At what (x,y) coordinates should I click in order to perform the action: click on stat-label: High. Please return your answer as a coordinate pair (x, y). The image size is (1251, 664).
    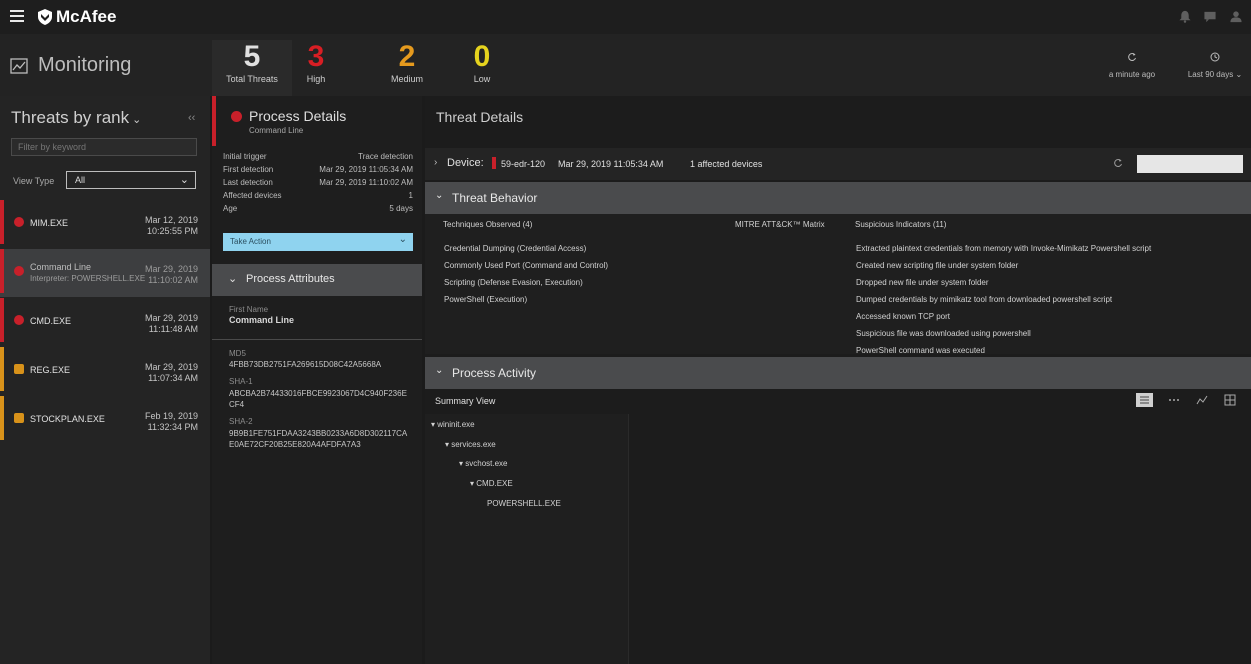
    Looking at the image, I should click on (316, 79).